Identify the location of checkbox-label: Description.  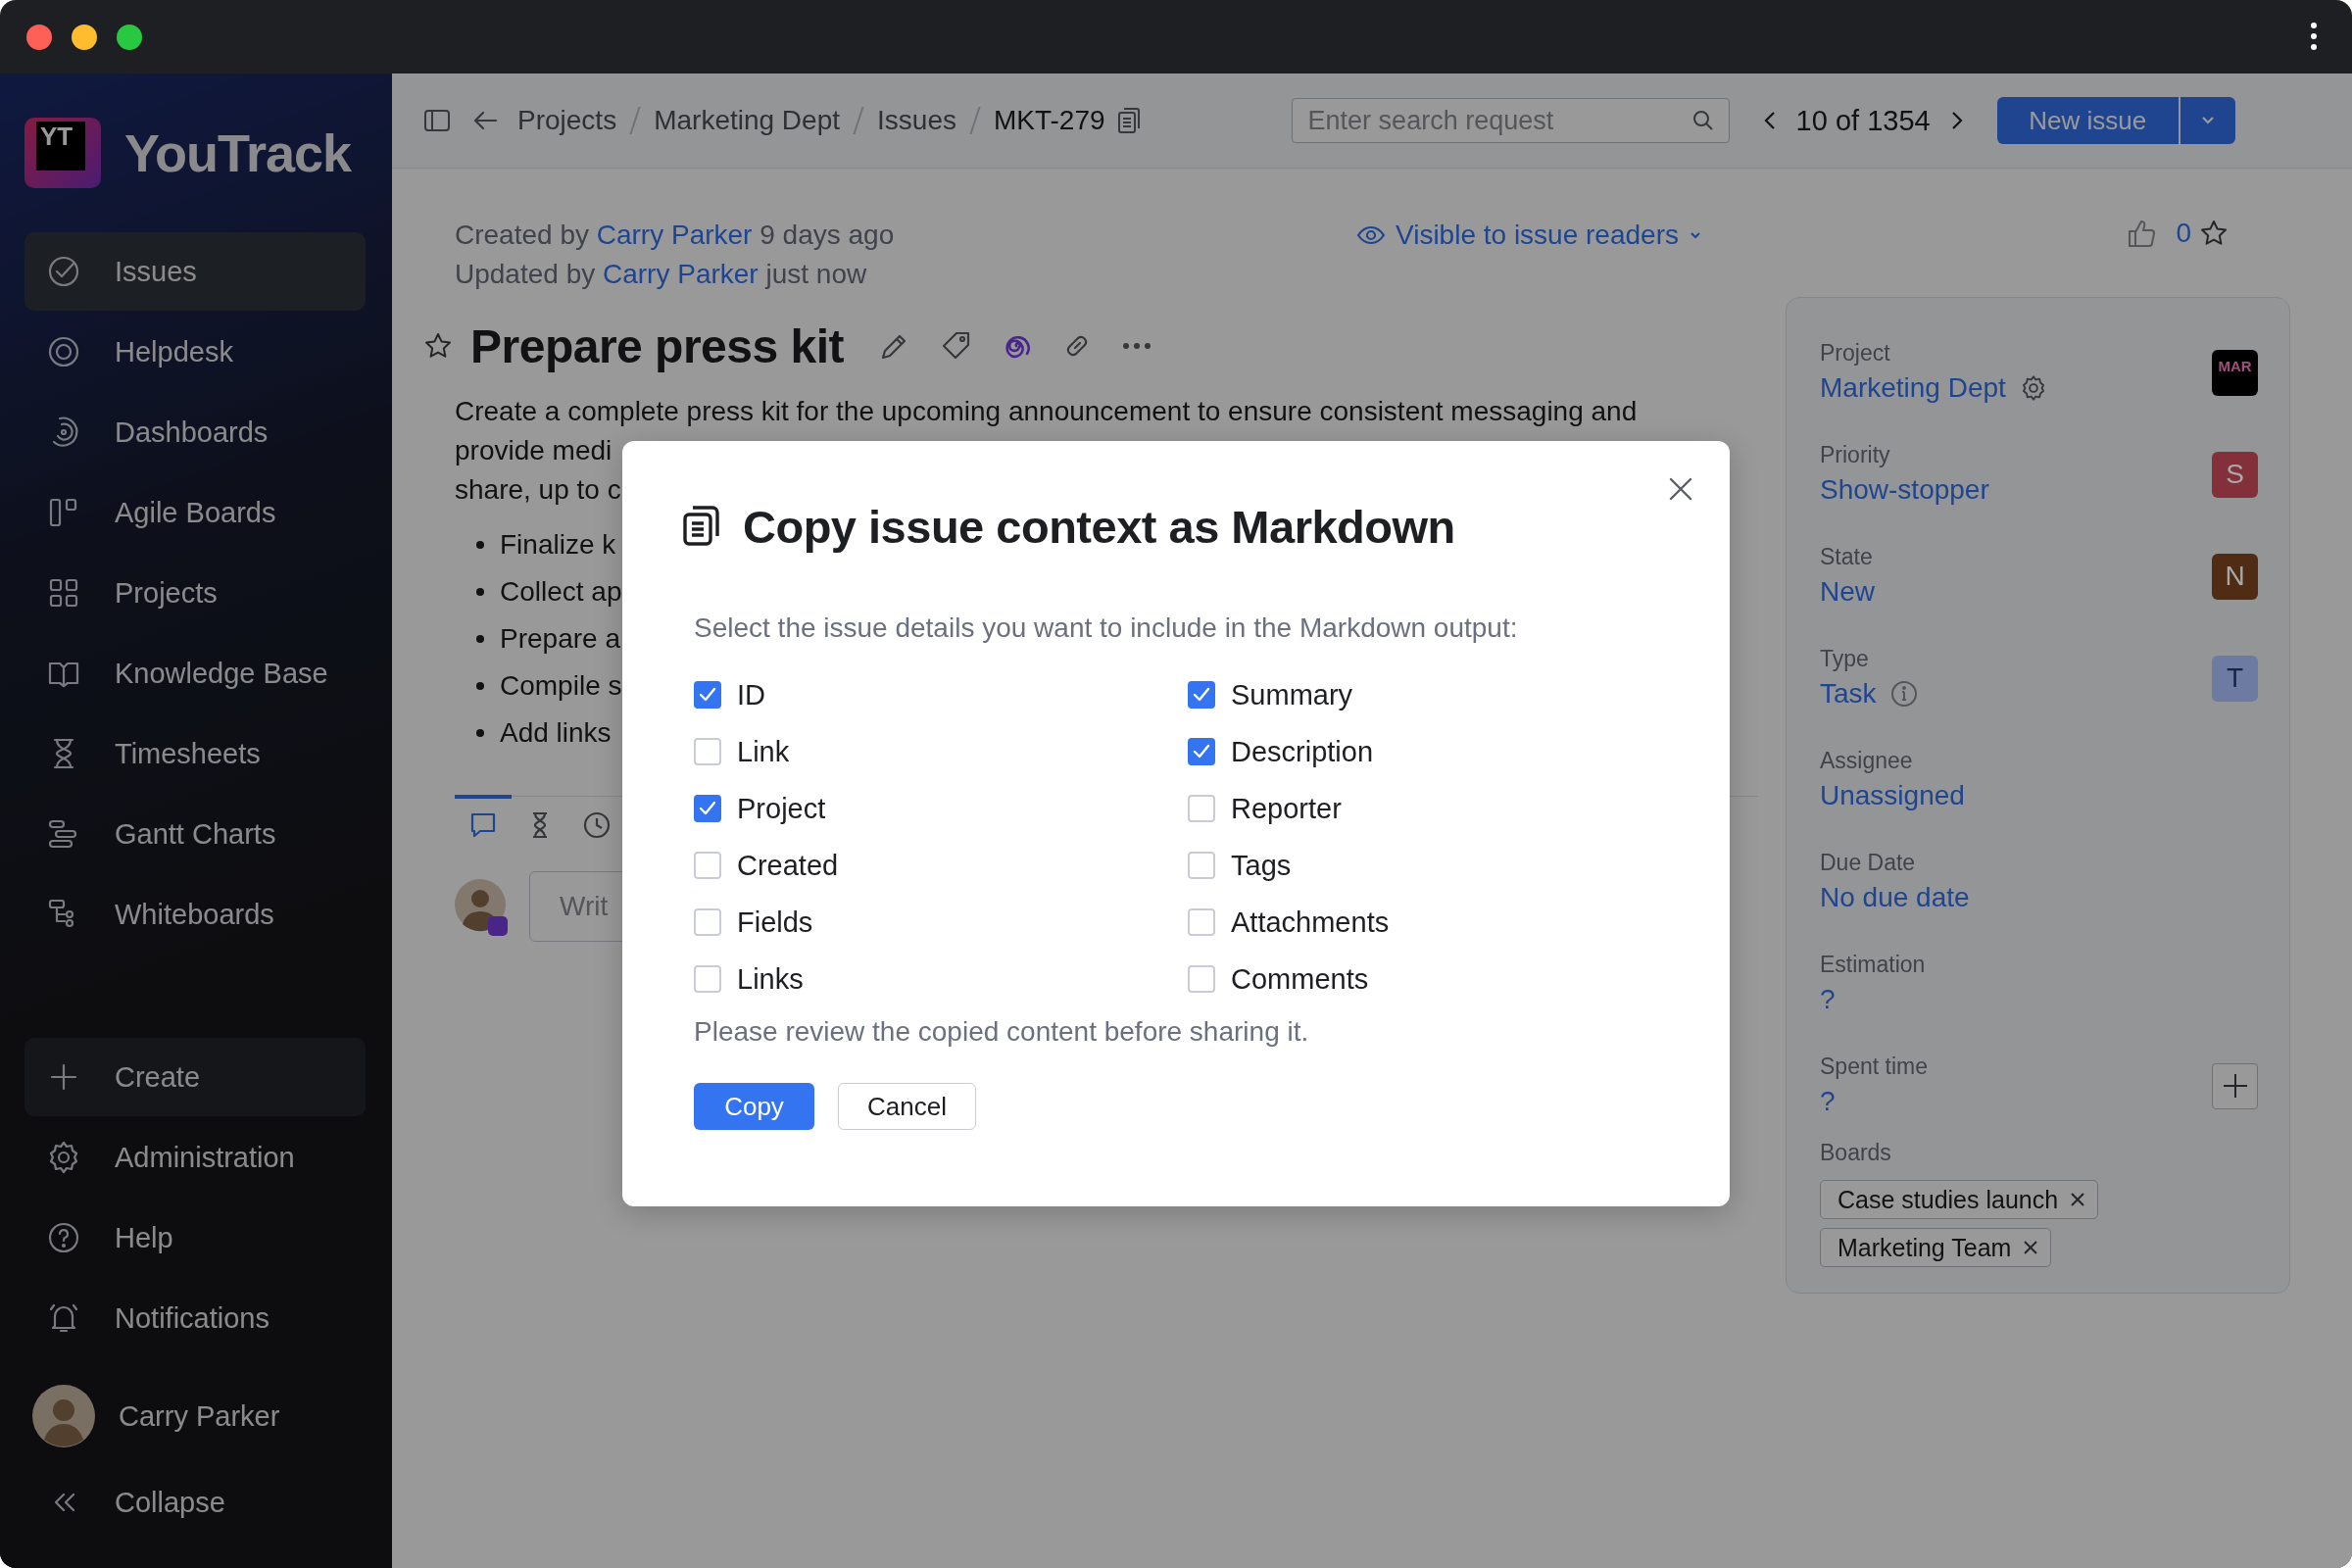
(1302, 751).